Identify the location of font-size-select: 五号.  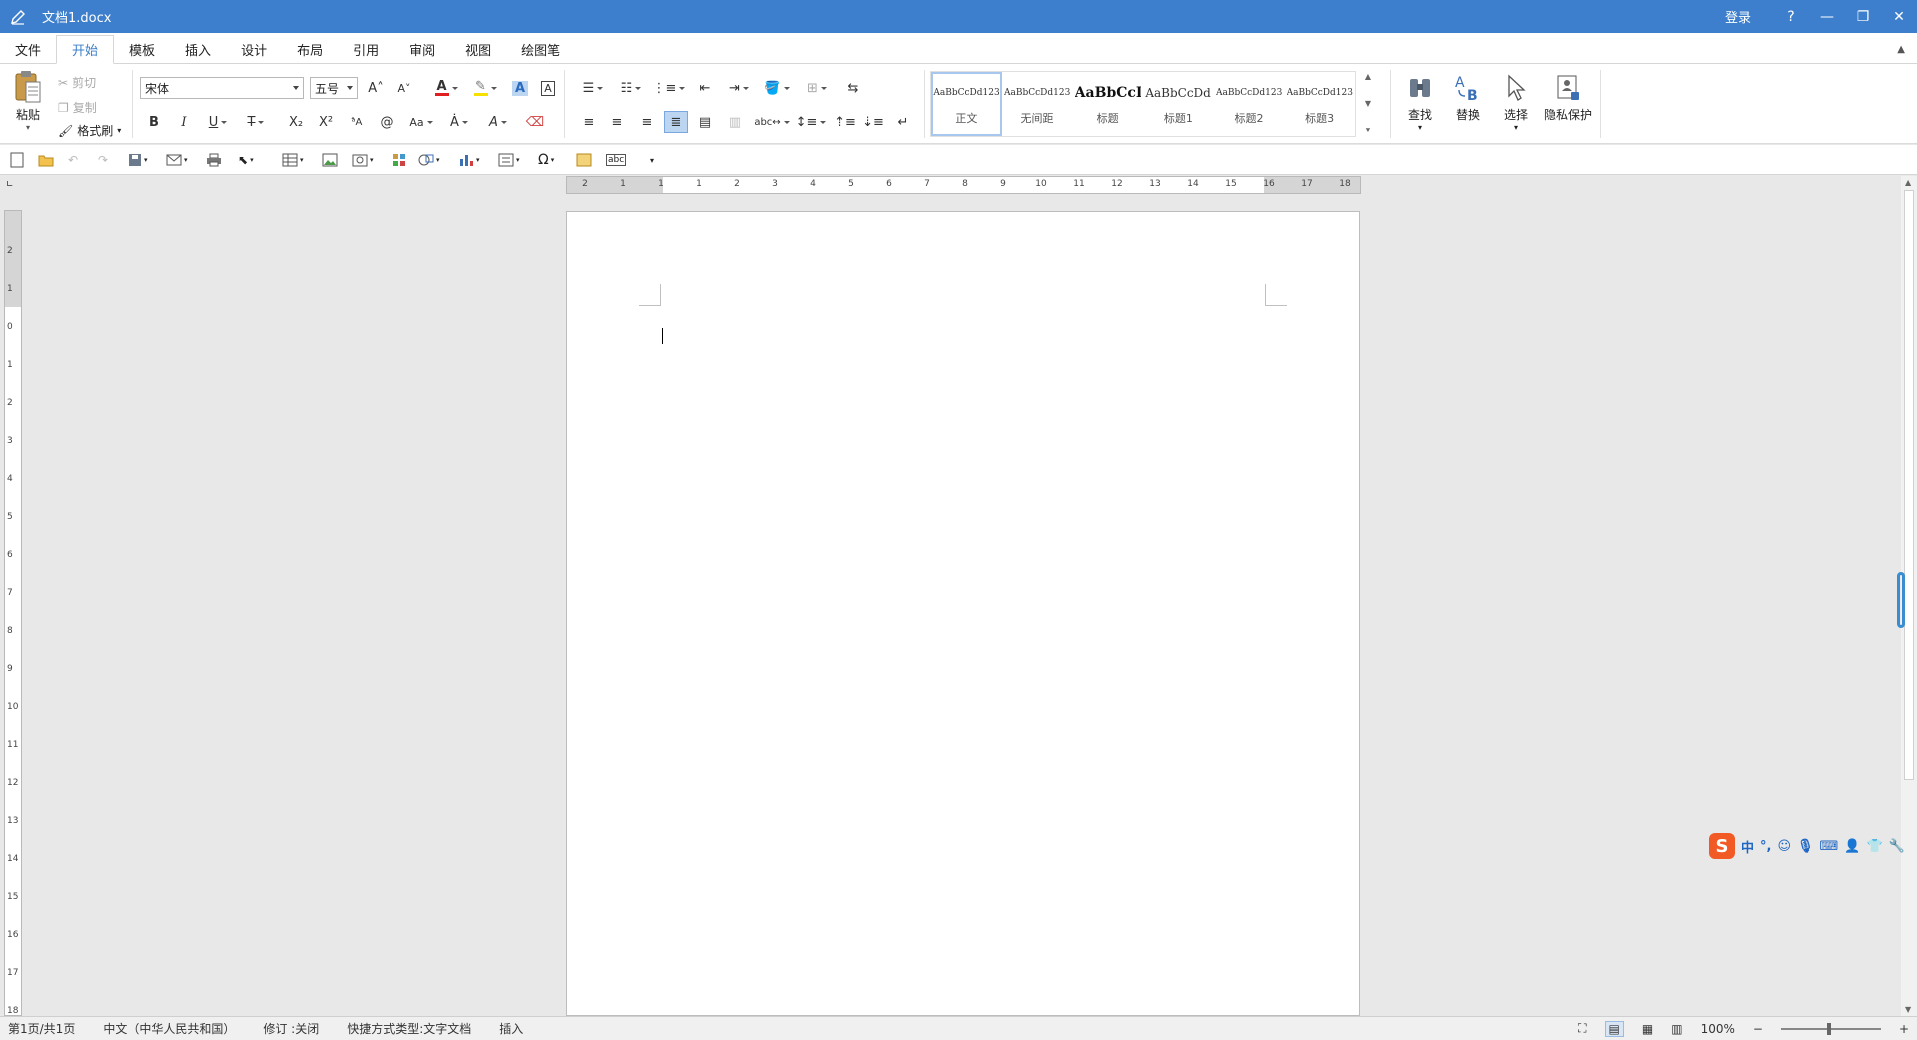
(334, 88).